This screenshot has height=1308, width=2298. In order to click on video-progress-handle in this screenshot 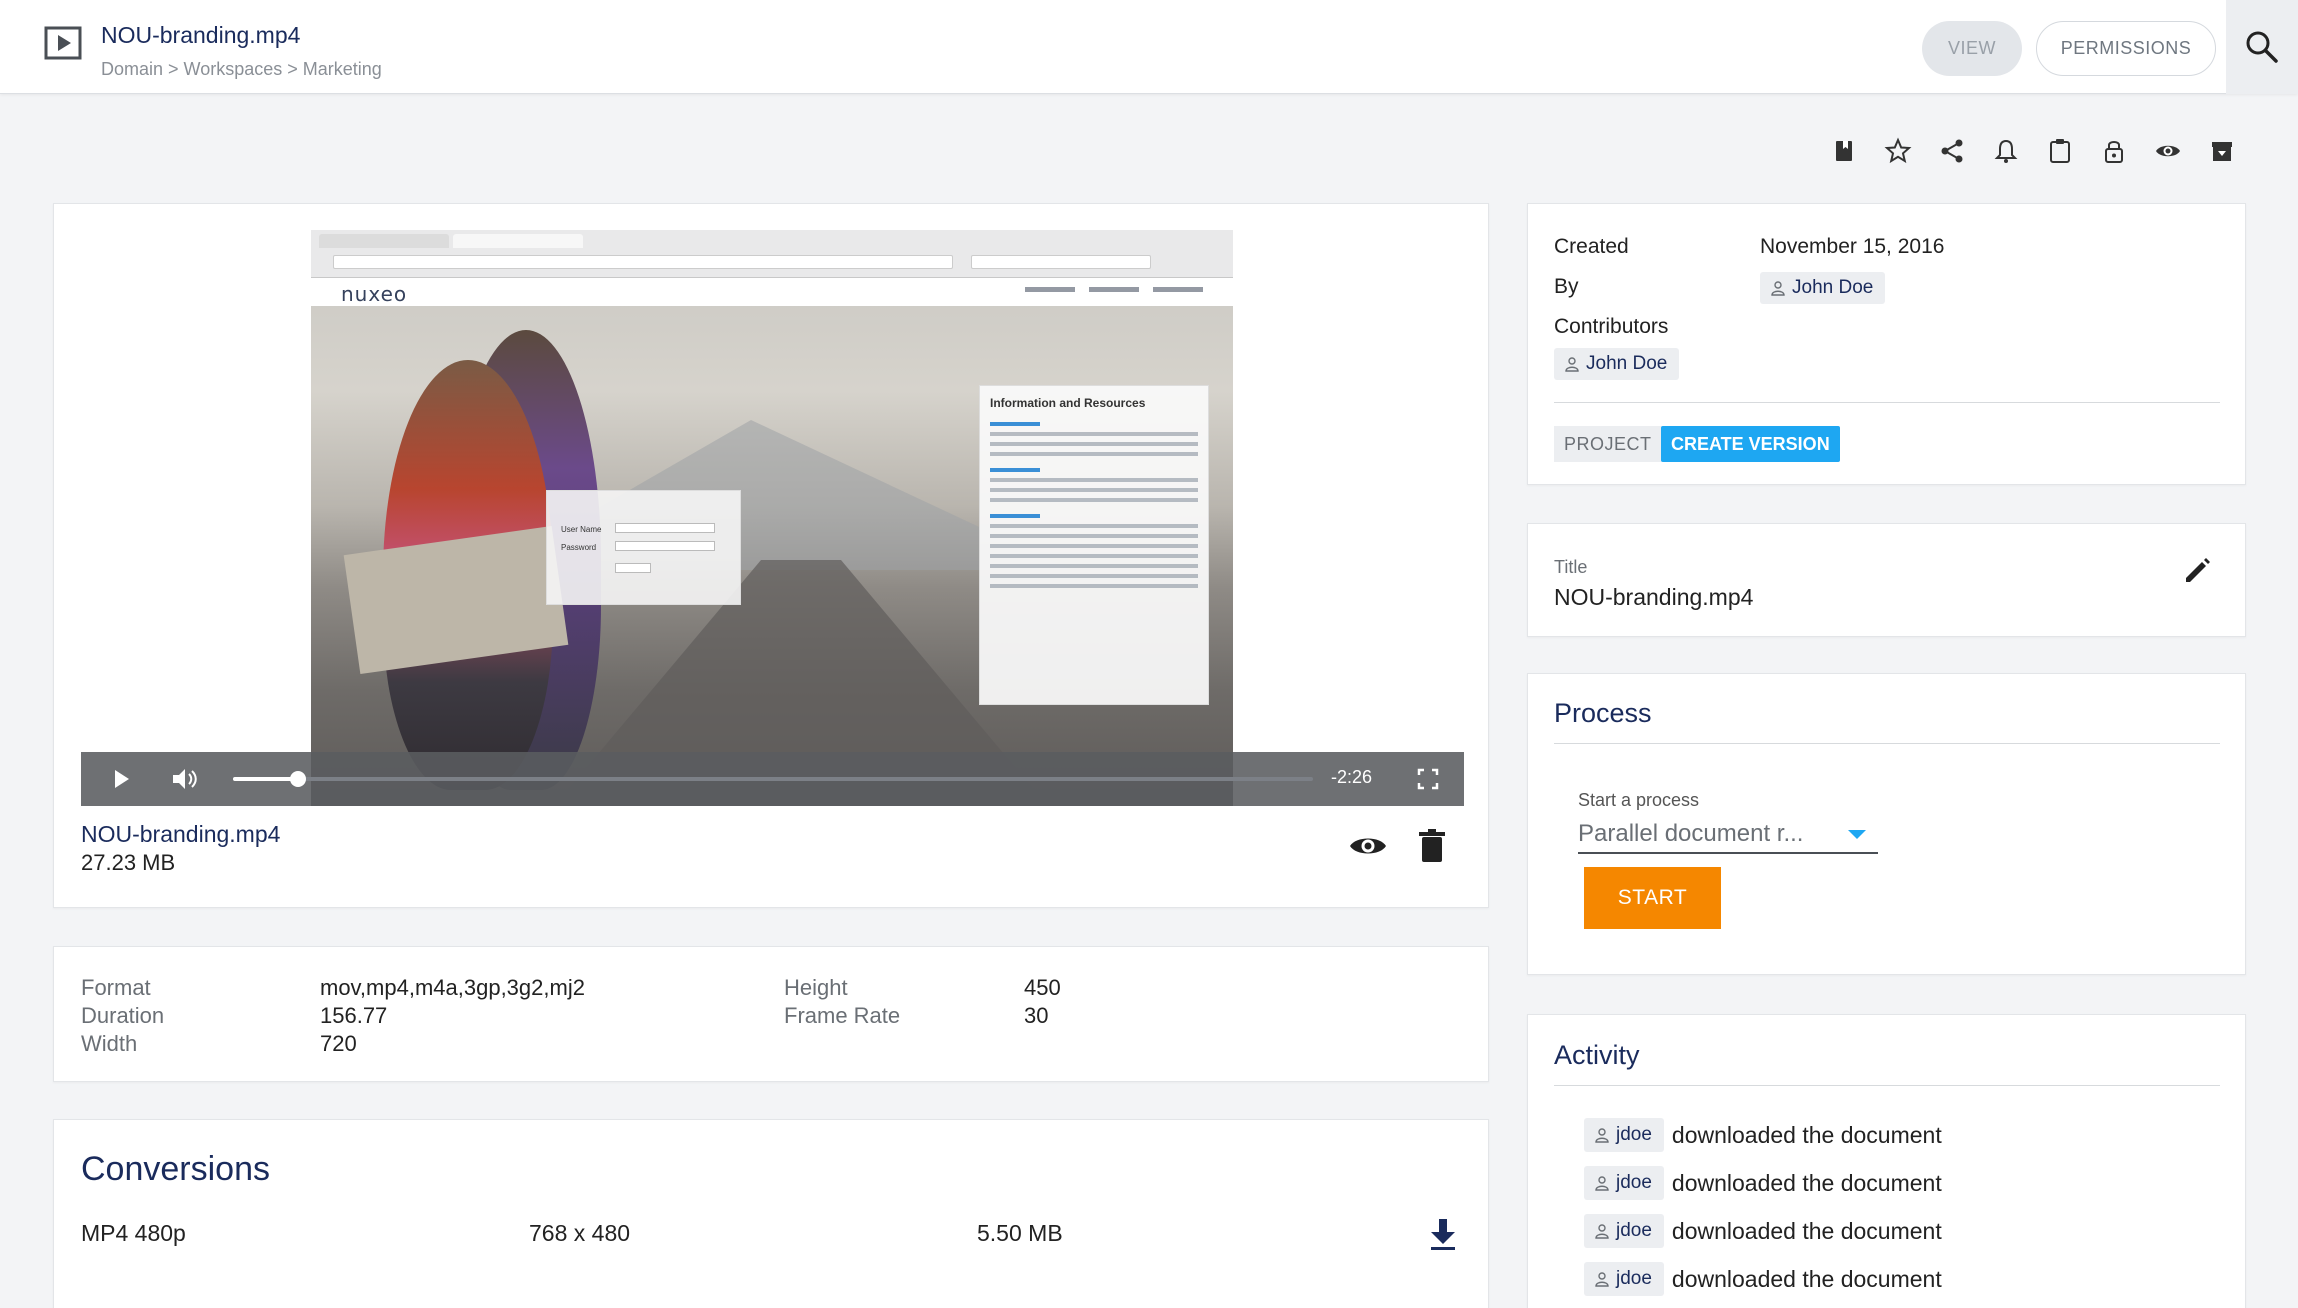, I will do `click(297, 779)`.